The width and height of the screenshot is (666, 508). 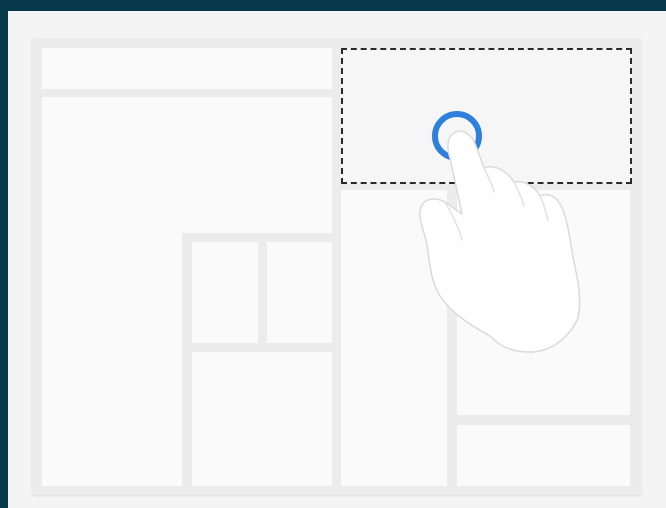 I want to click on gesture-overlay, so click(x=500, y=232).